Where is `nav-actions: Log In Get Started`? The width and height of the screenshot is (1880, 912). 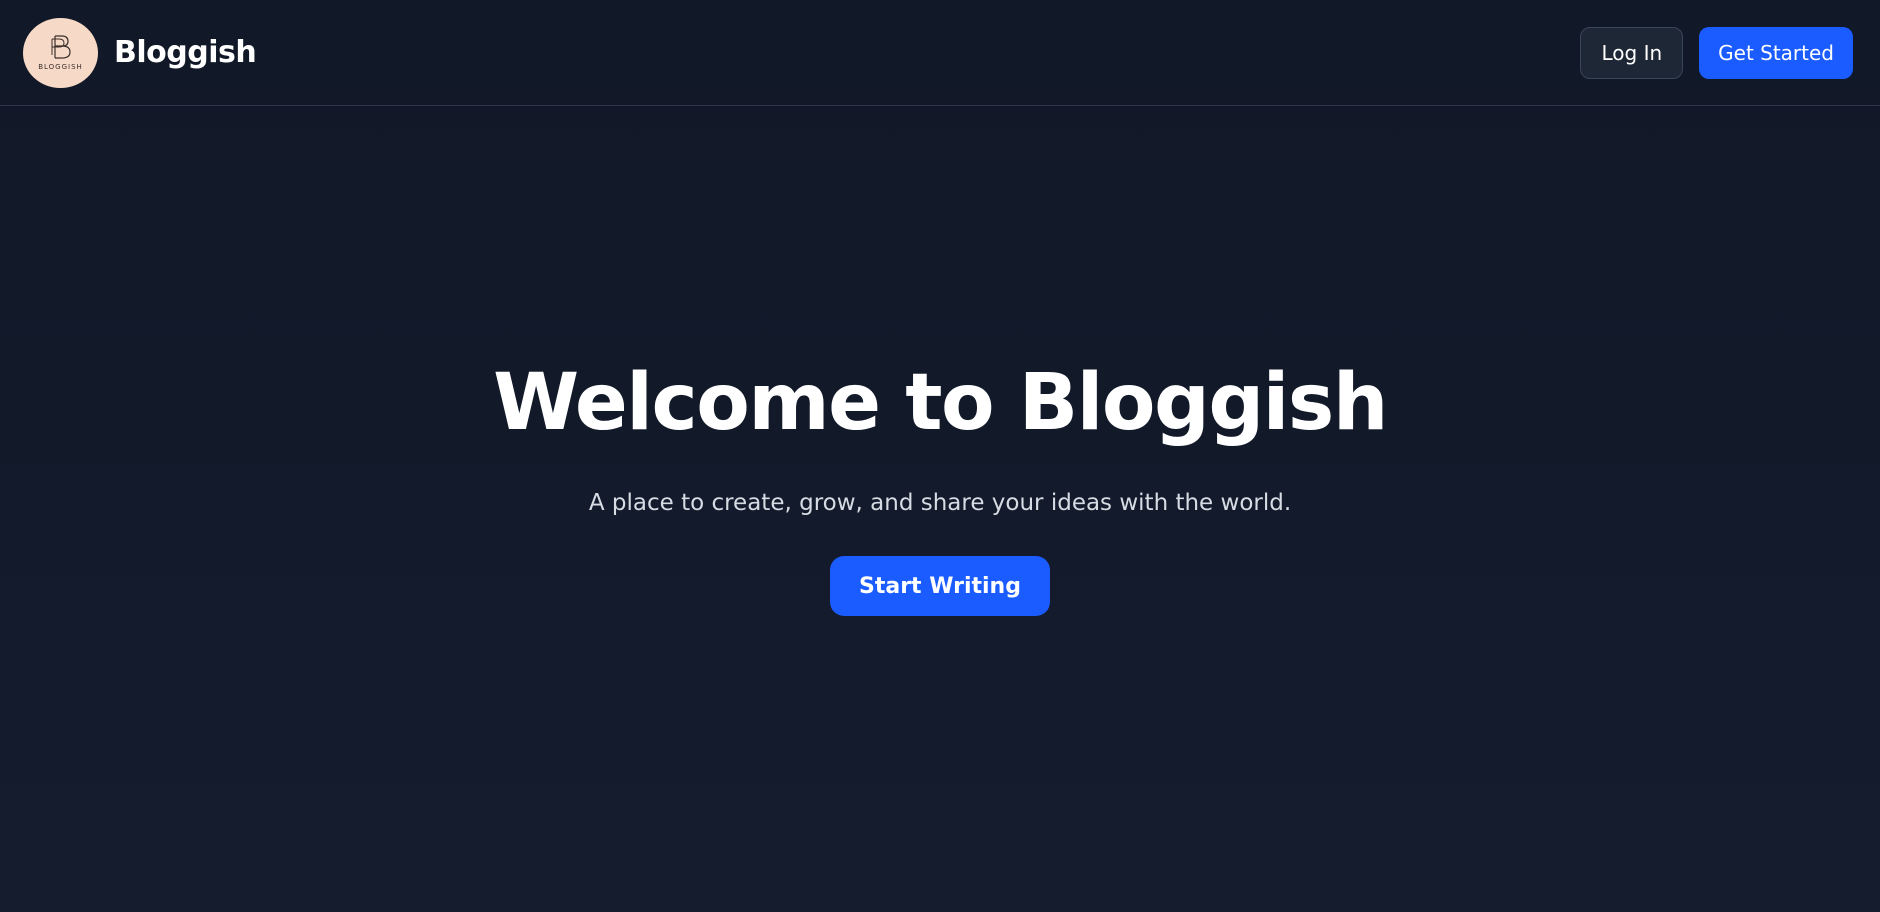 nav-actions: Log In Get Started is located at coordinates (1716, 52).